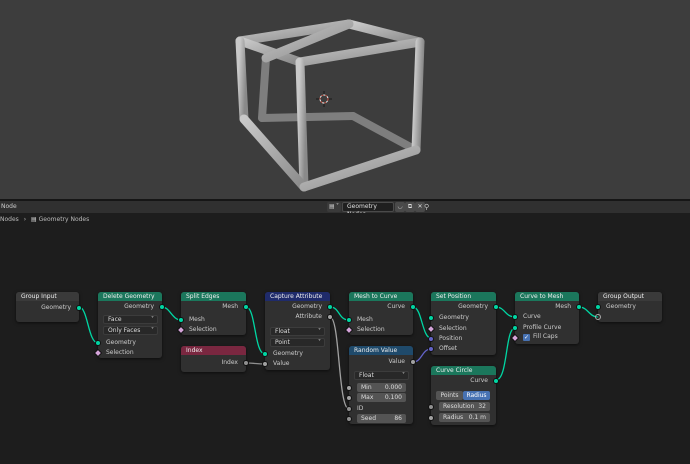 The width and height of the screenshot is (690, 464). Describe the element at coordinates (349, 398) in the screenshot. I see `input-socket-max` at that location.